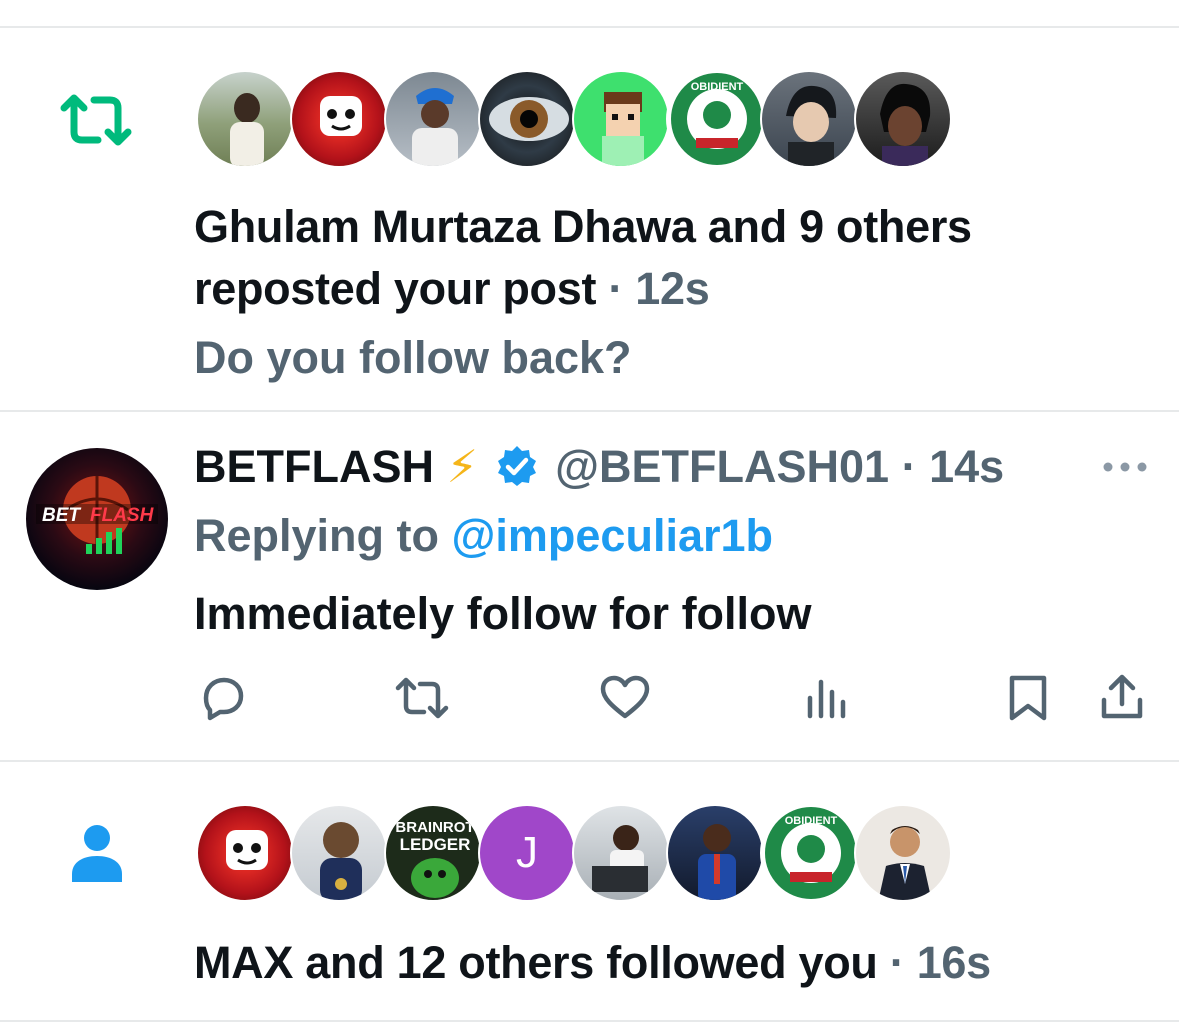 This screenshot has height=1028, width=1179. I want to click on replying-to: Replying to @impeculiar1b, so click(483, 536).